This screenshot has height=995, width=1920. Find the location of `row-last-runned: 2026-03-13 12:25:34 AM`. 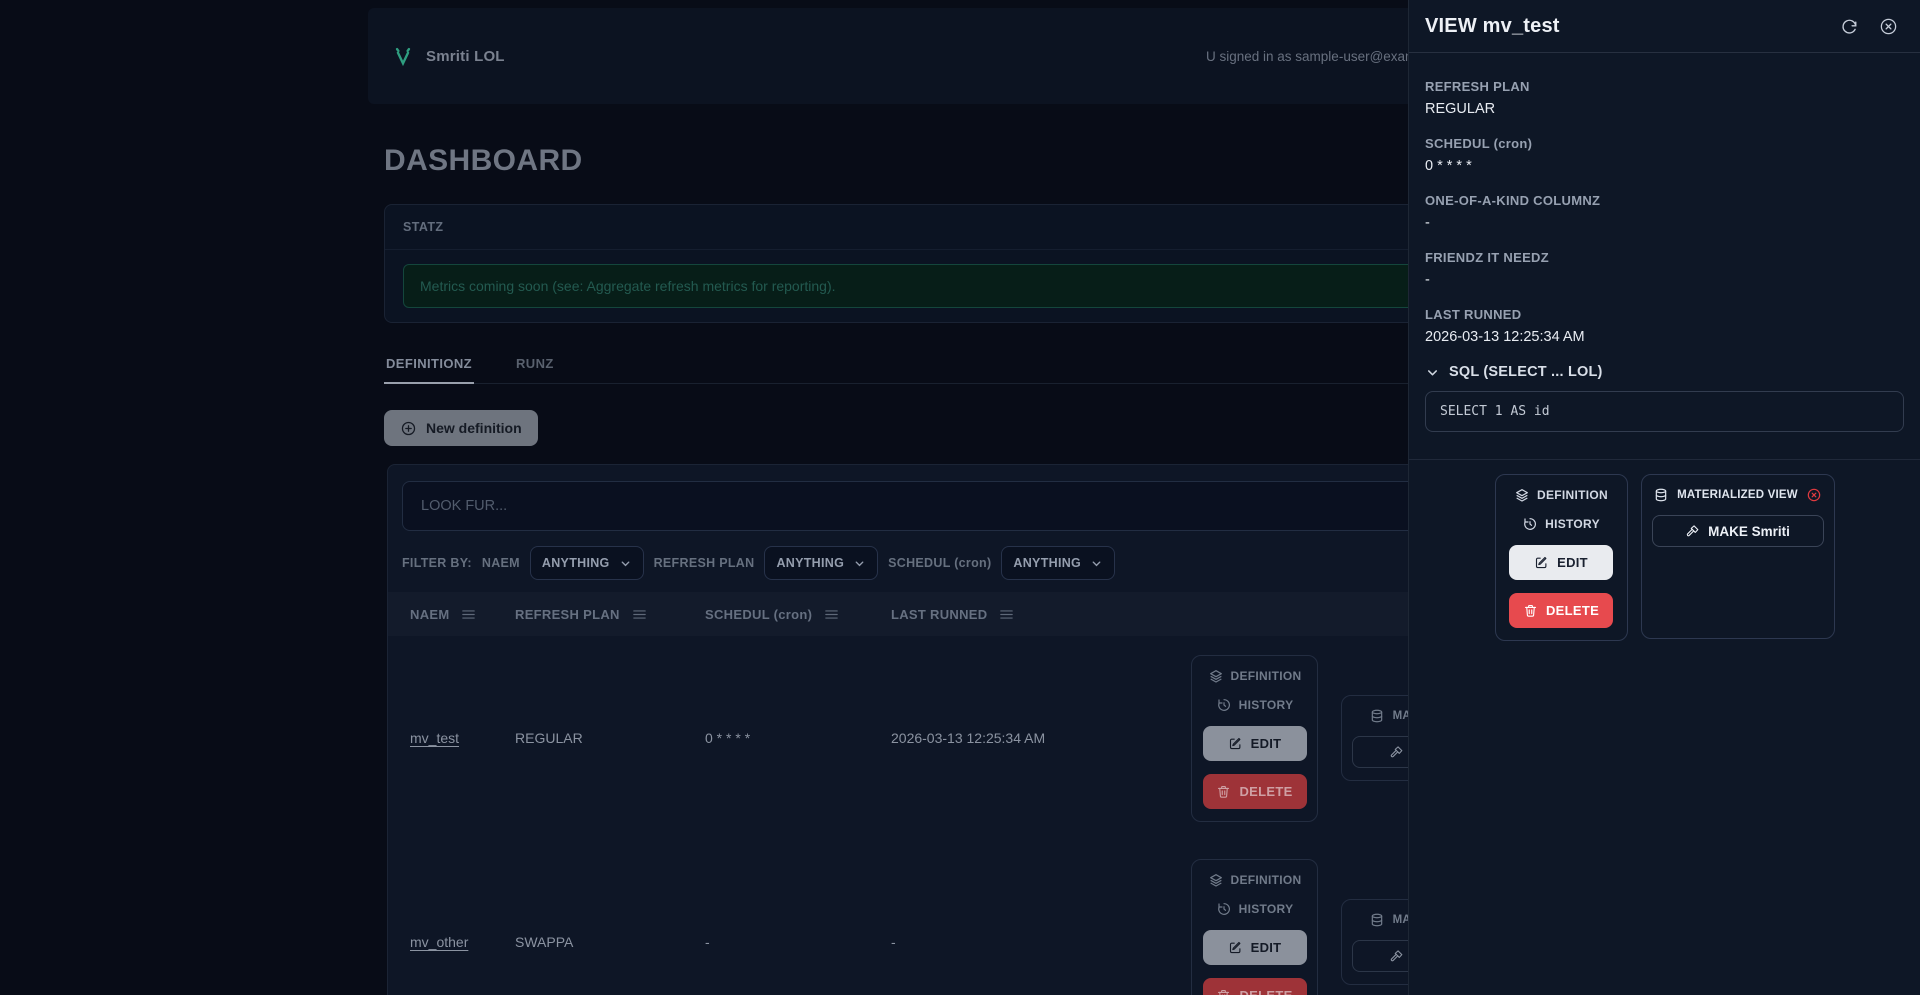

row-last-runned: 2026-03-13 12:25:34 AM is located at coordinates (968, 738).